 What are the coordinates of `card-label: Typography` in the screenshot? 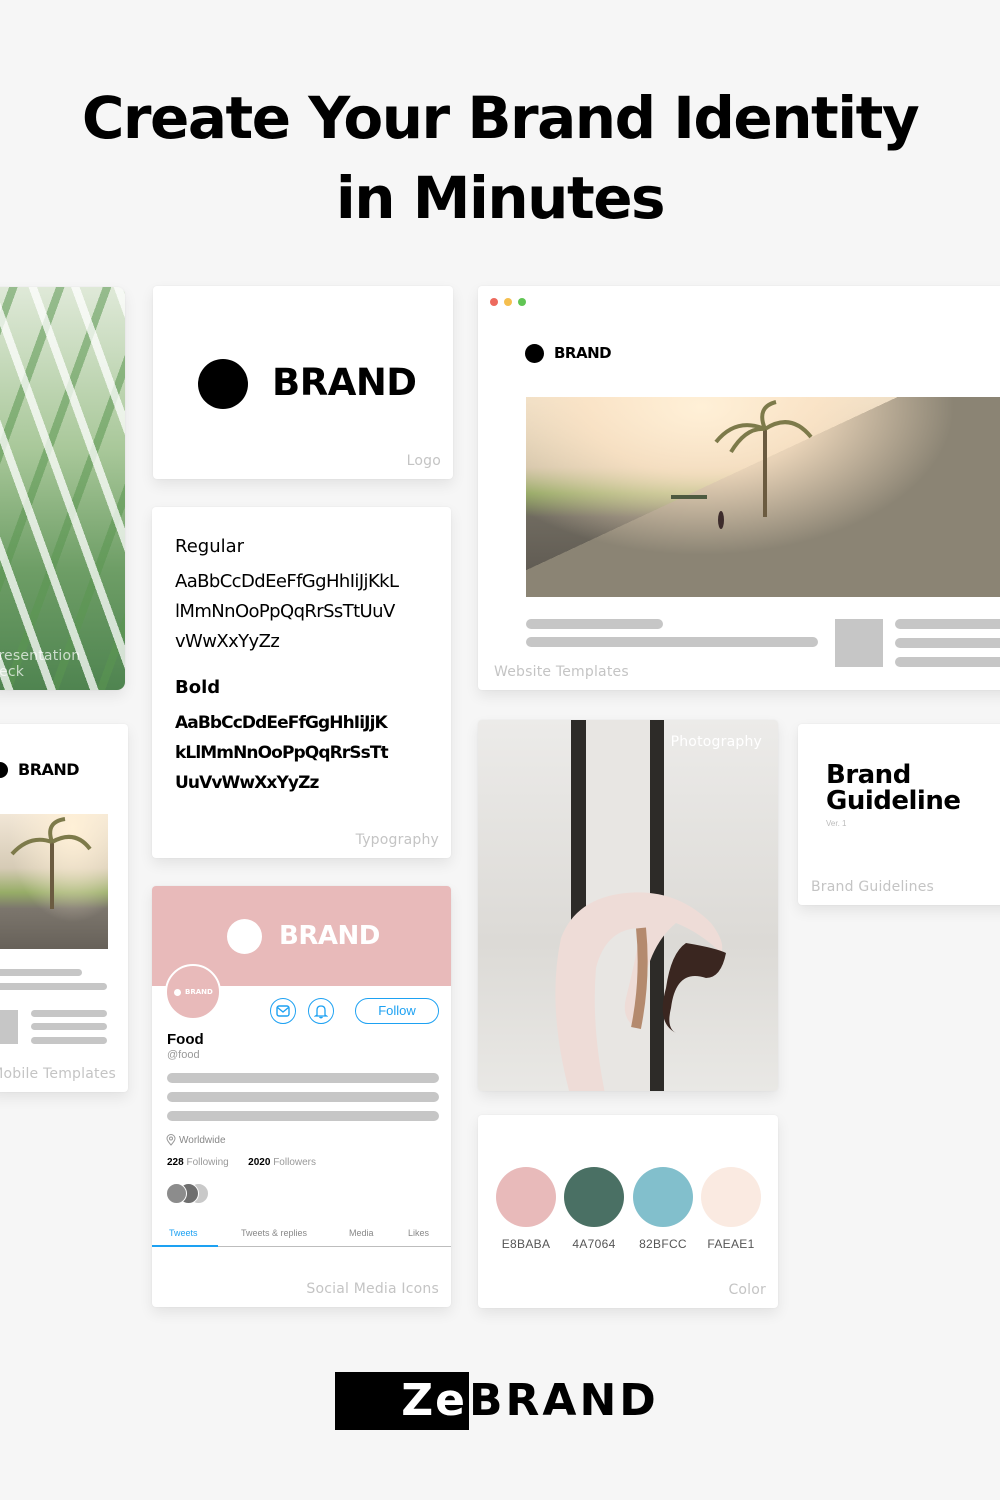 It's located at (397, 840).